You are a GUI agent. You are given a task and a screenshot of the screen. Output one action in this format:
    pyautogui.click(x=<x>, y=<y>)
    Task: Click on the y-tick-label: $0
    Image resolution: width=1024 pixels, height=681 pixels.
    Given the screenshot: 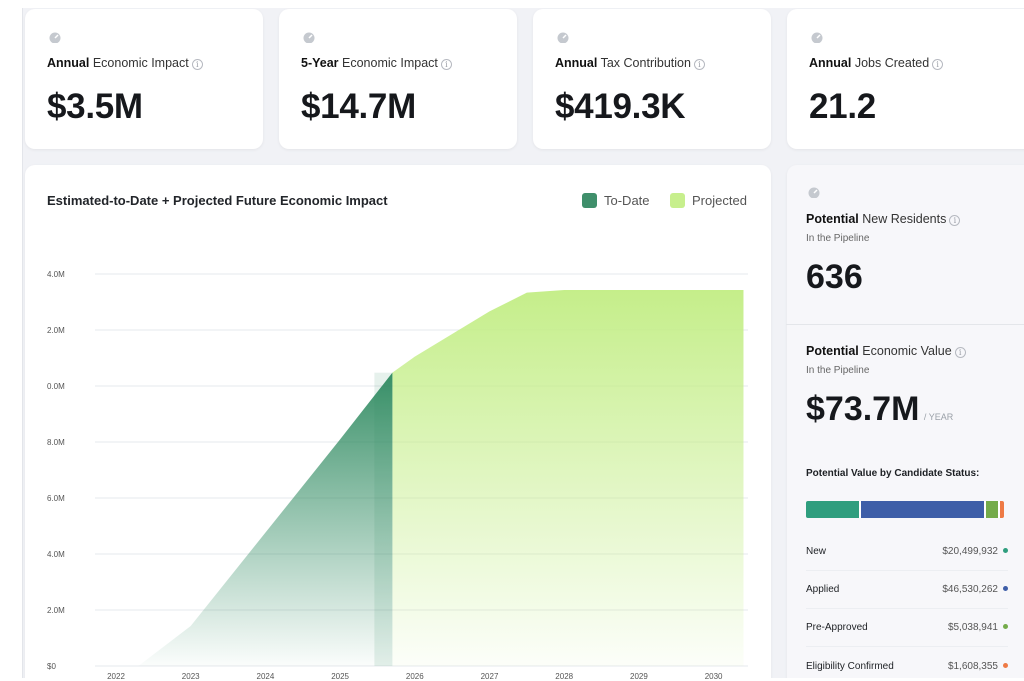 What is the action you would take?
    pyautogui.click(x=51, y=666)
    